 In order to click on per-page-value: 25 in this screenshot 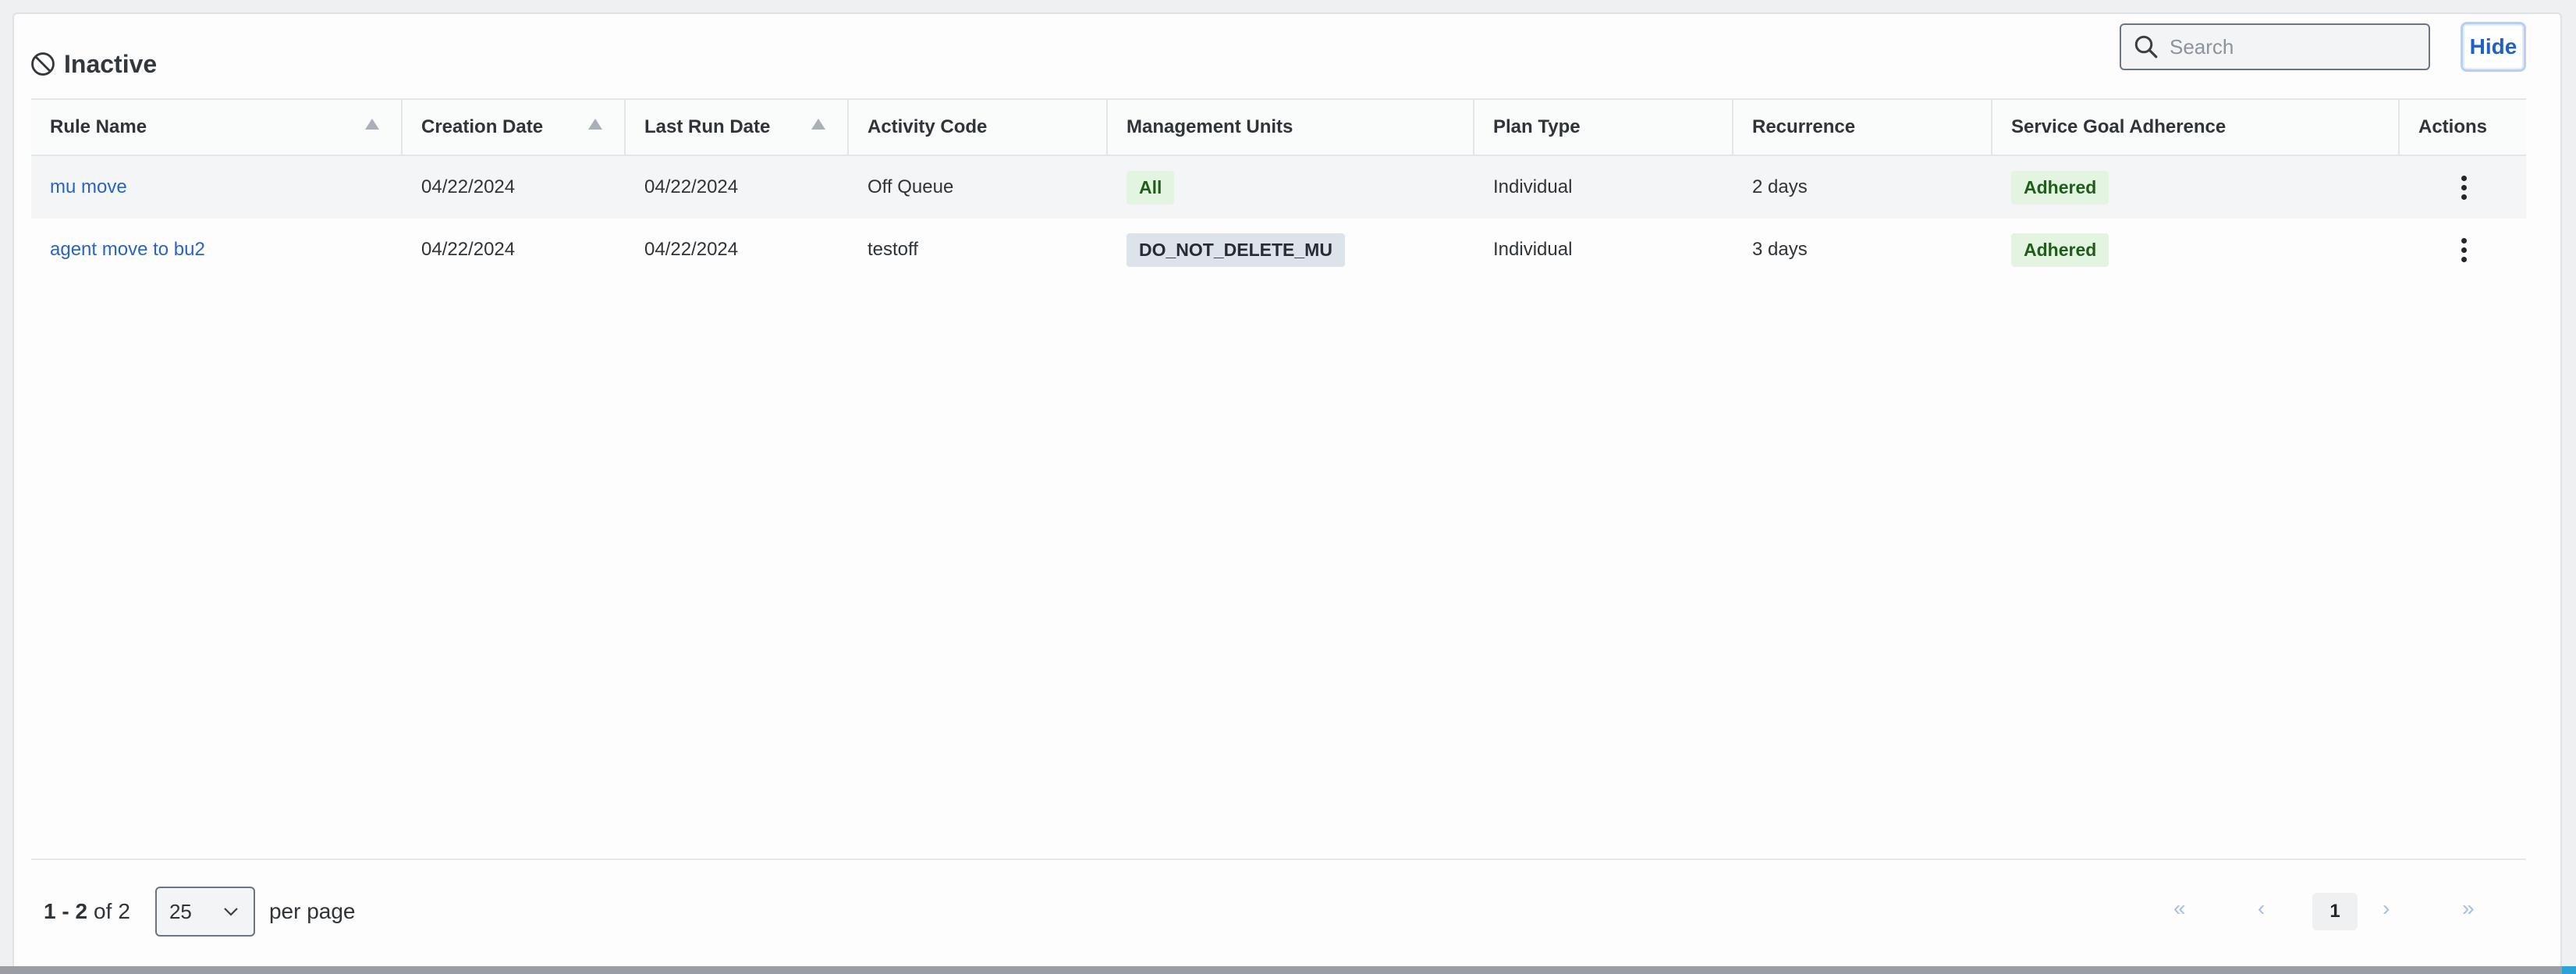, I will do `click(180, 911)`.